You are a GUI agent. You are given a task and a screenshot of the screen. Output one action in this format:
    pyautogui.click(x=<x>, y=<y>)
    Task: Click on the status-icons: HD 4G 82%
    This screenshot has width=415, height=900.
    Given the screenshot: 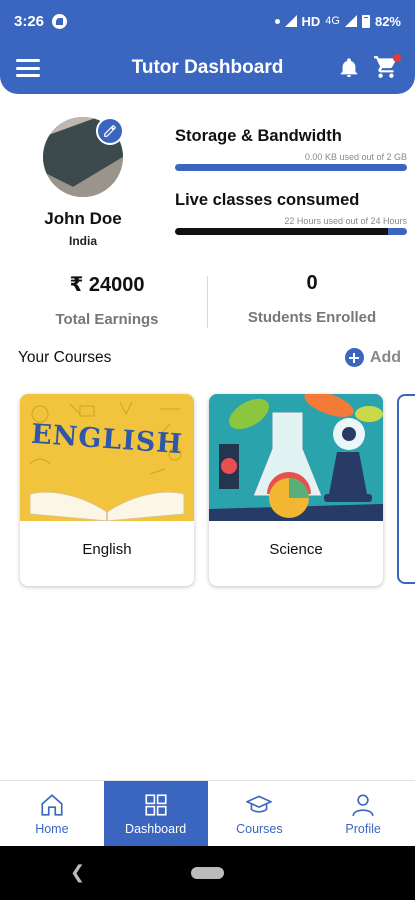 What is the action you would take?
    pyautogui.click(x=337, y=21)
    